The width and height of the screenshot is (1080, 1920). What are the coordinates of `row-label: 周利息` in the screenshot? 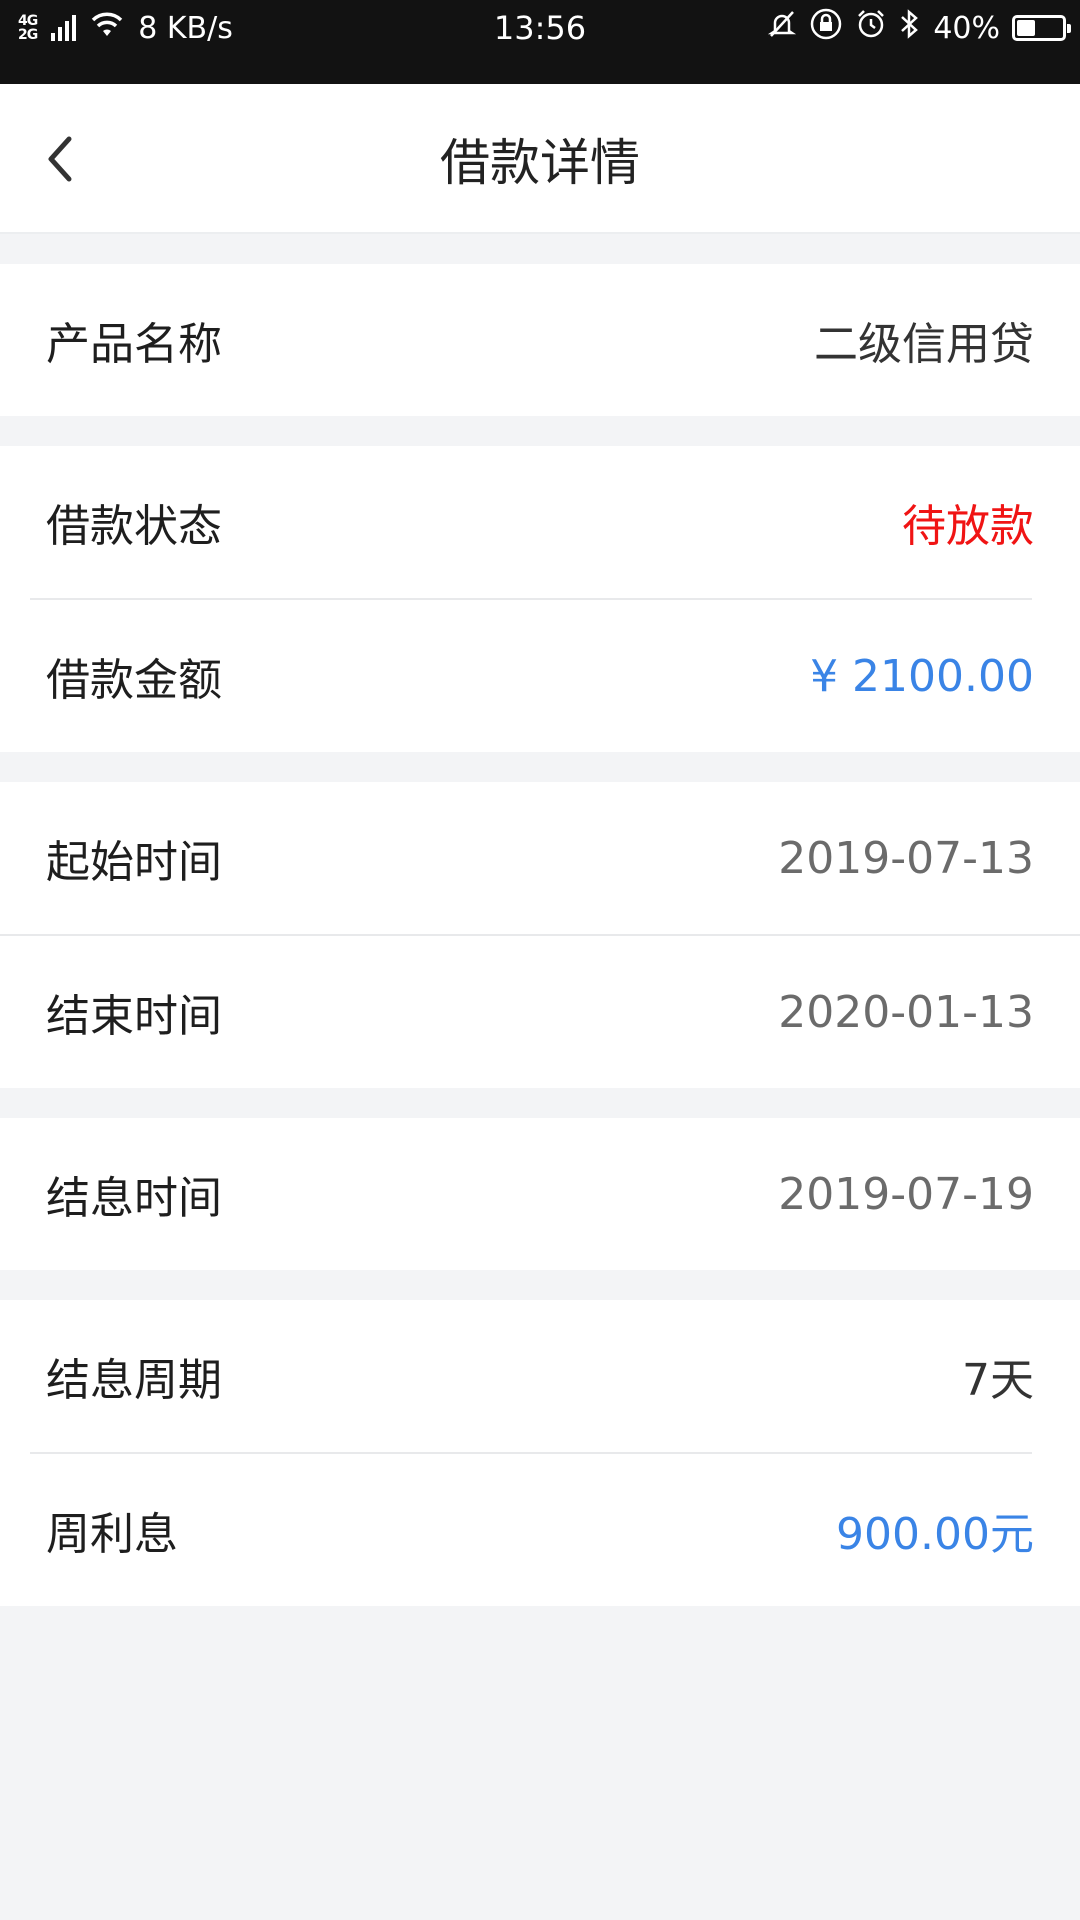 It's located at (112, 1534).